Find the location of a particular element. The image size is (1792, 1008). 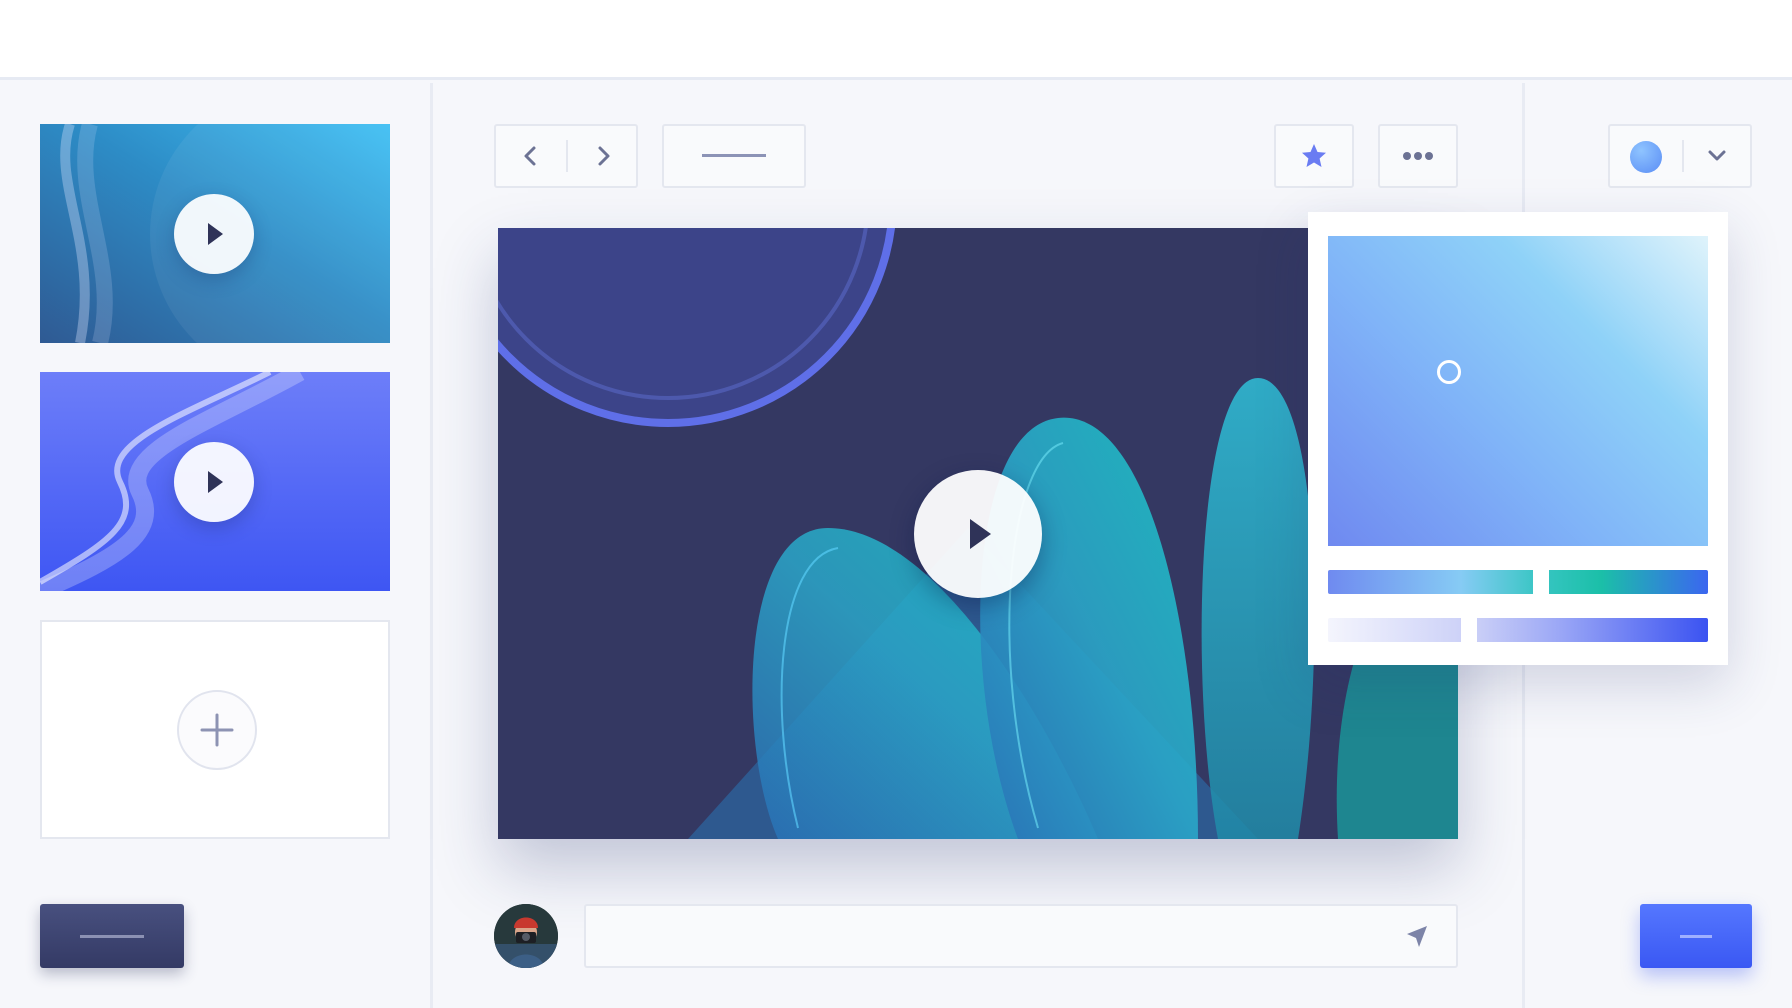

opacity-slider-thumb is located at coordinates (1468, 630).